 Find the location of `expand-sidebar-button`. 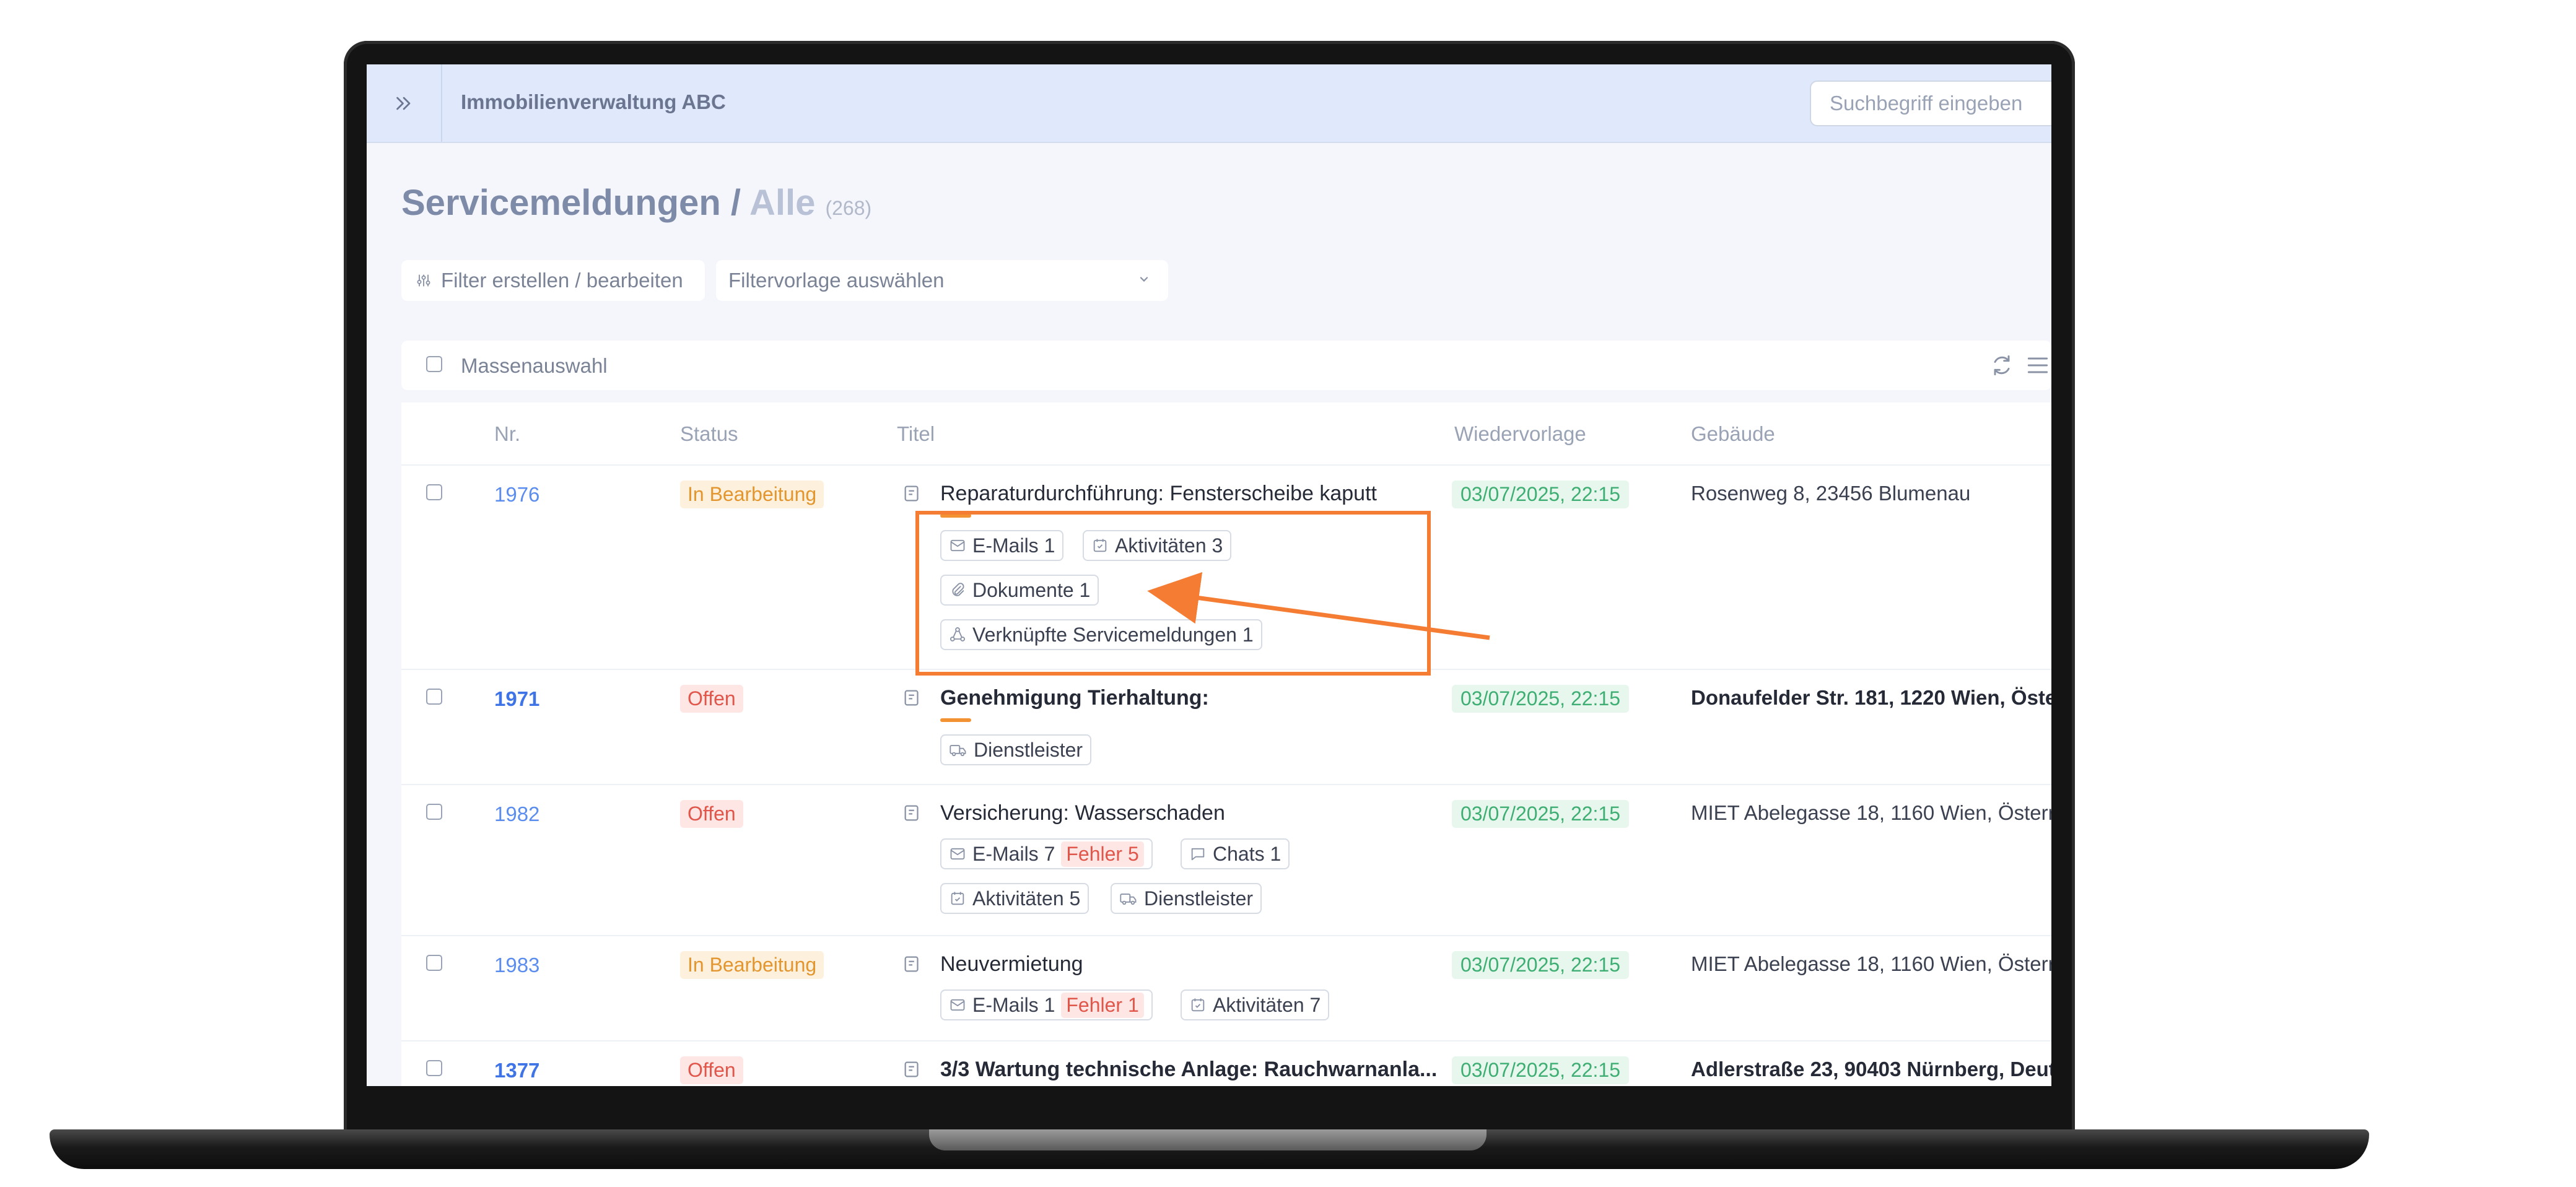

expand-sidebar-button is located at coordinates (404, 103).